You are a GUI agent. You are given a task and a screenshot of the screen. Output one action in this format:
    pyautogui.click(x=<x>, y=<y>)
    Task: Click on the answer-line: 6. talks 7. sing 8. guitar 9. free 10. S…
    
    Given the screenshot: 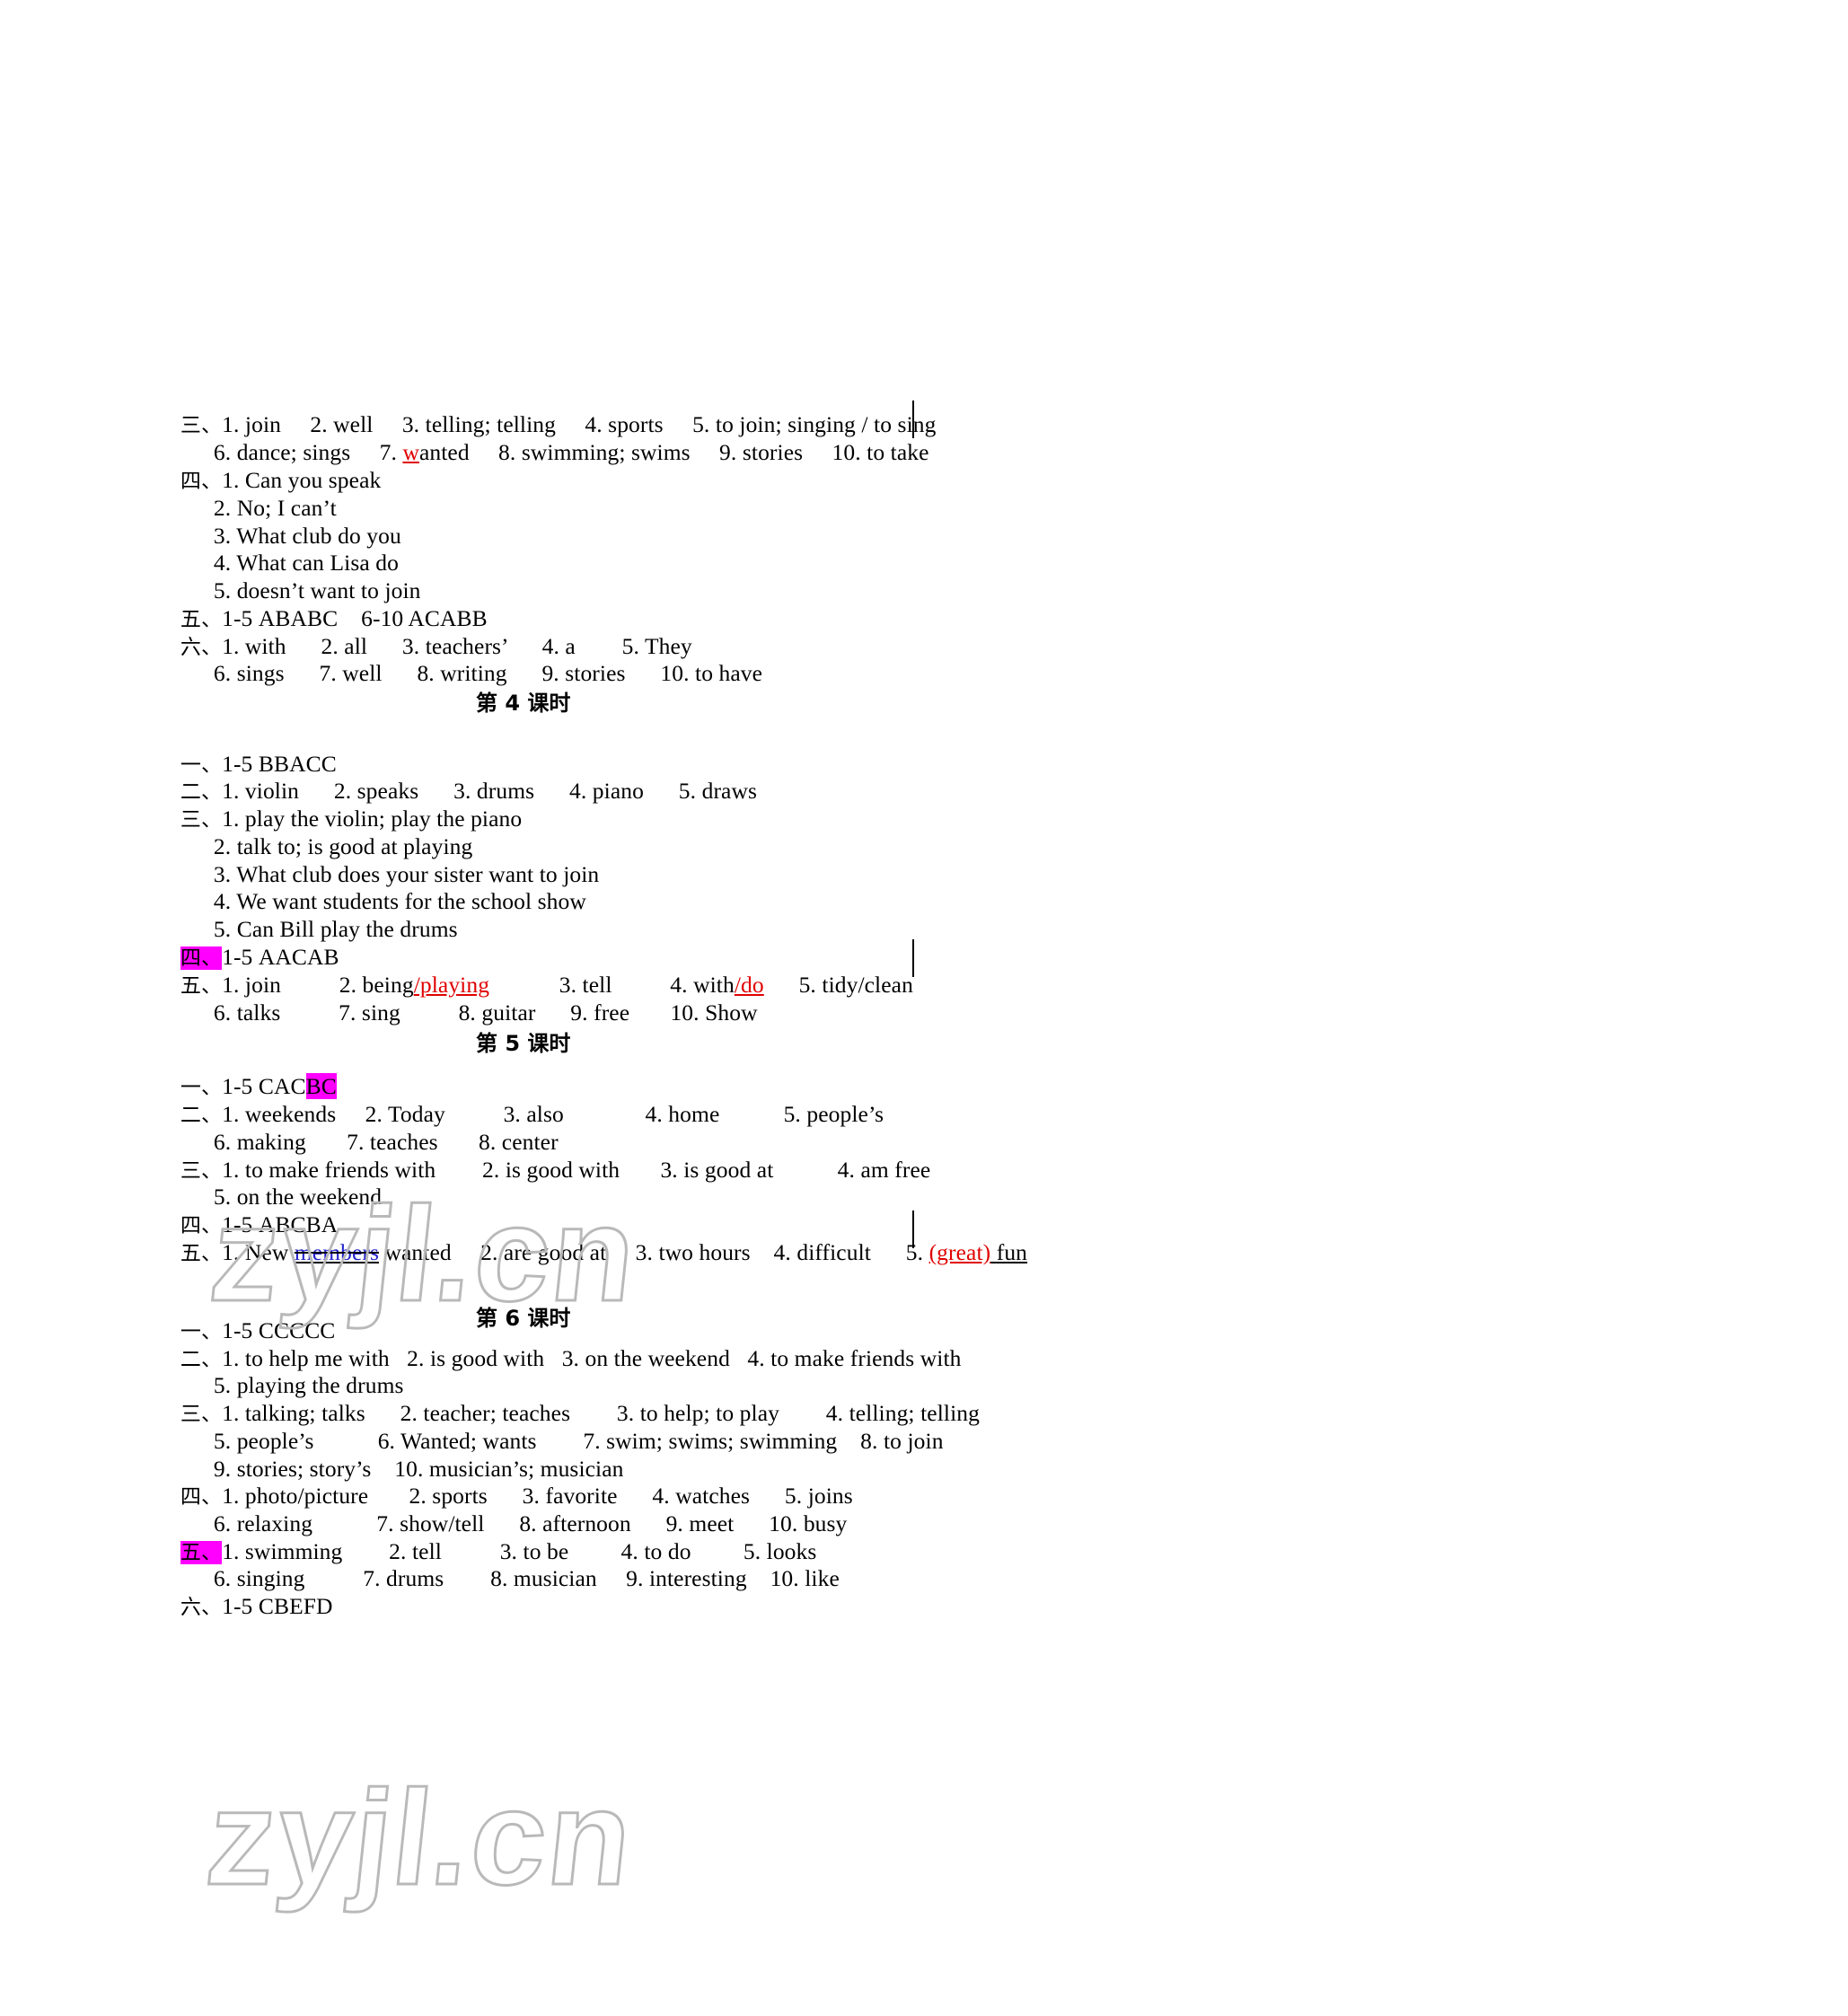 What is the action you would take?
    pyautogui.click(x=474, y=1013)
    